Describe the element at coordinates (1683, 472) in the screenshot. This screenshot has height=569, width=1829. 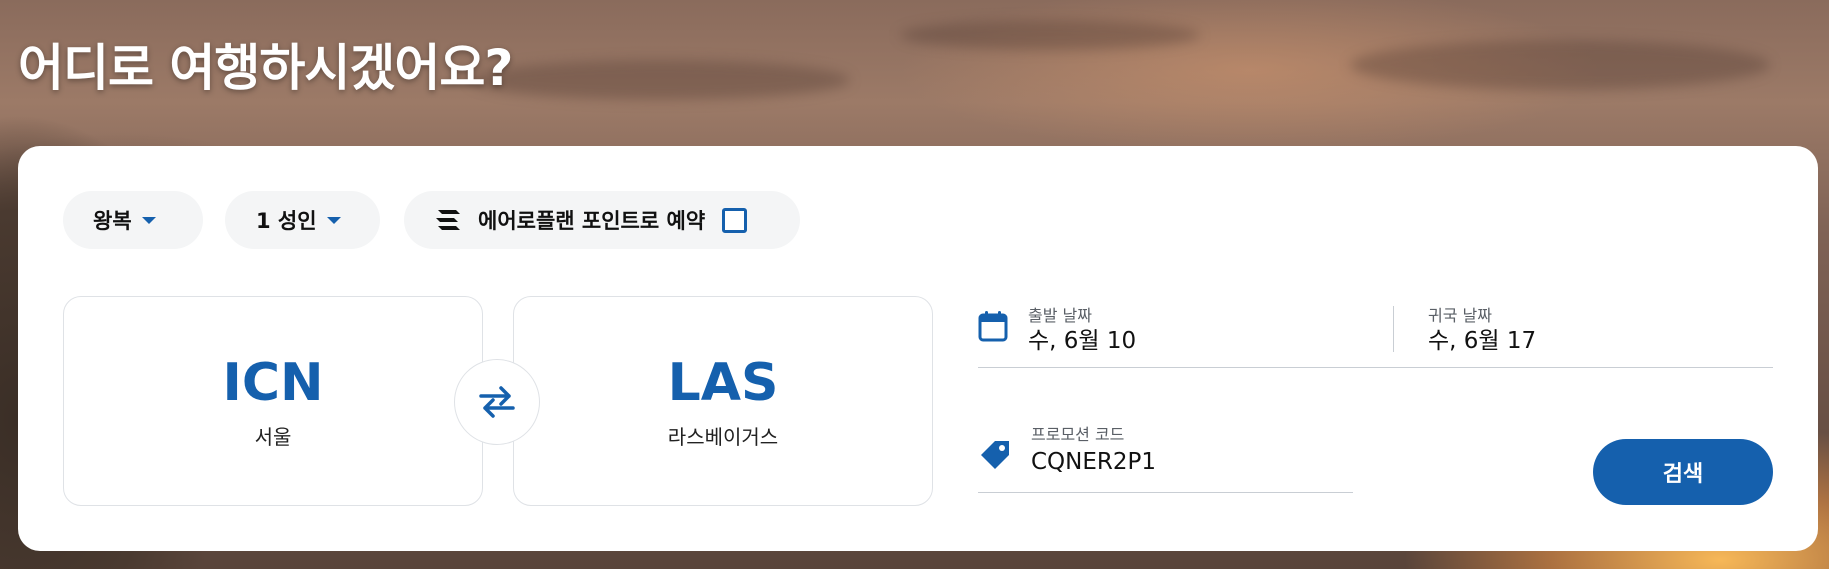
I see `search-button: 검색` at that location.